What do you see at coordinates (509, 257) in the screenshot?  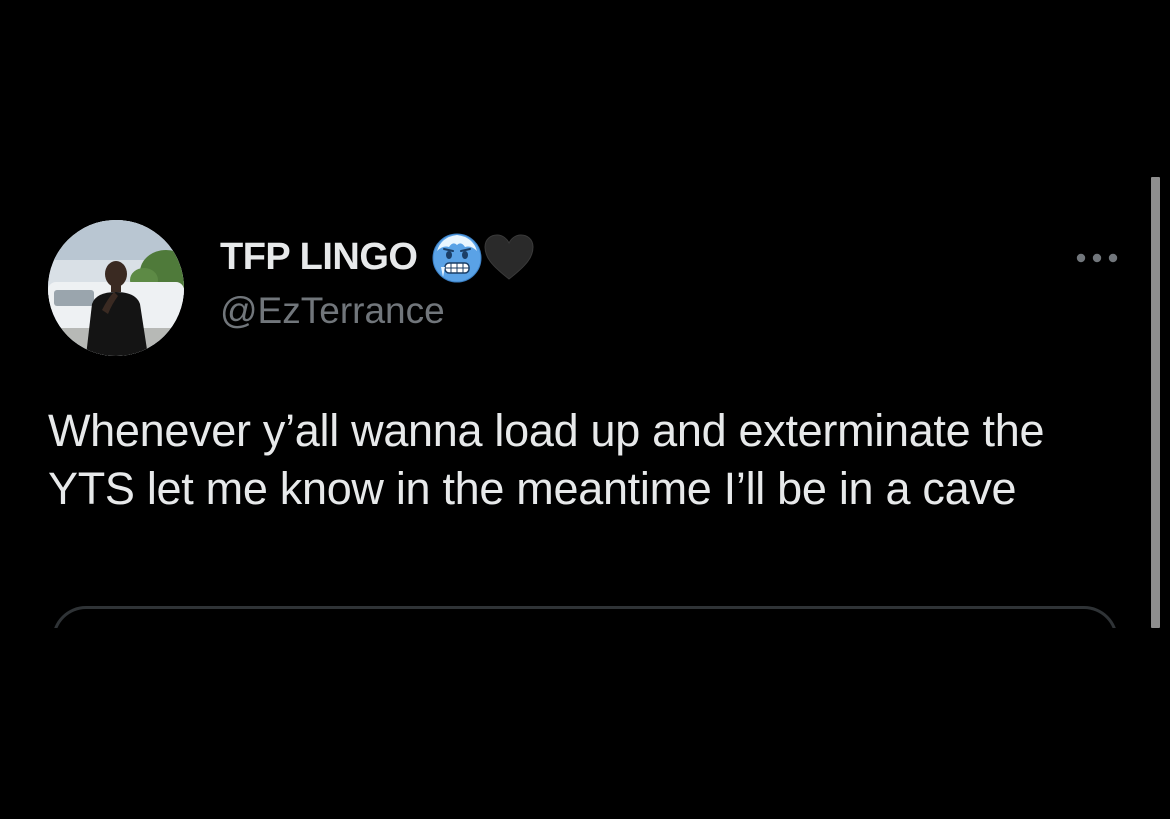 I see `black-heart-emoji-icon` at bounding box center [509, 257].